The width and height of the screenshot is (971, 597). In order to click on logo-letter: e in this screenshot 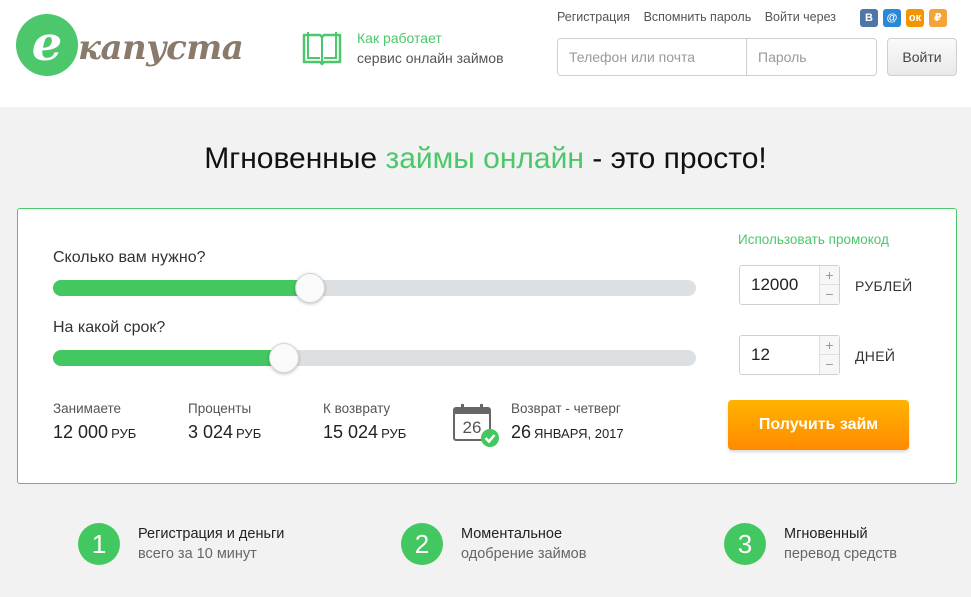, I will do `click(47, 44)`.